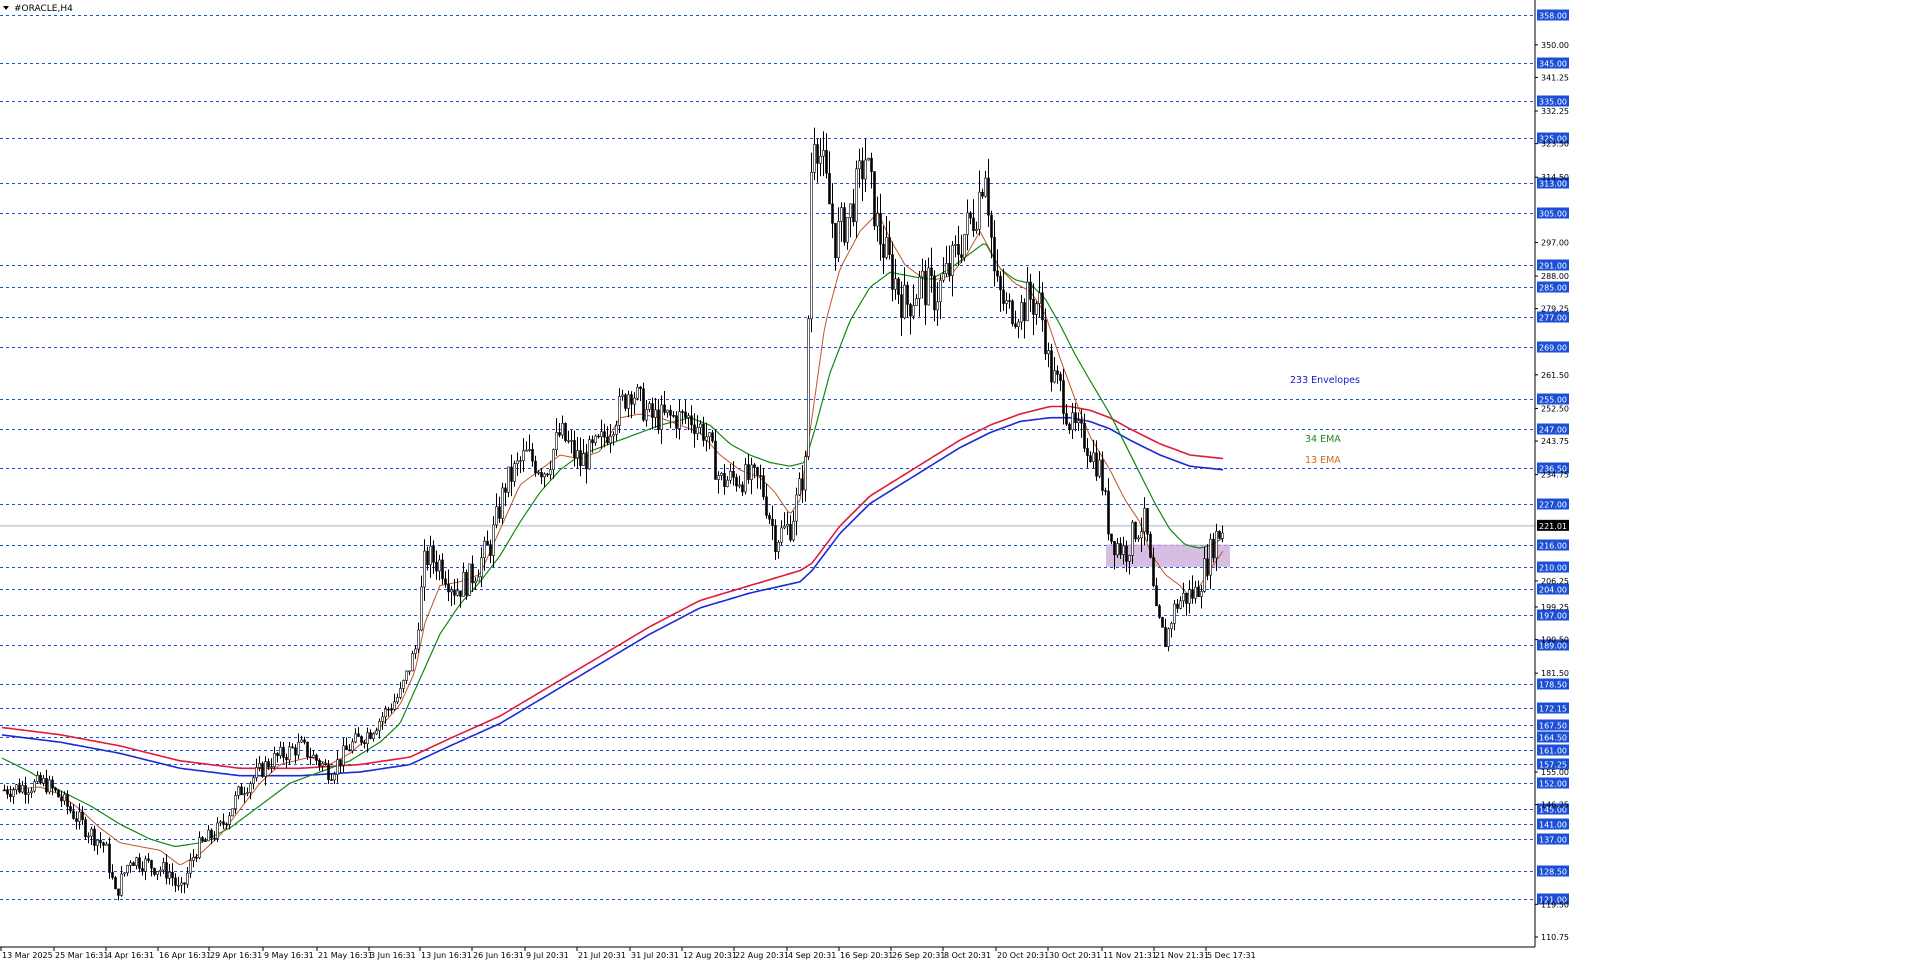 The width and height of the screenshot is (1916, 967). Describe the element at coordinates (1553, 726) in the screenshot. I see `level-label: 167.50` at that location.